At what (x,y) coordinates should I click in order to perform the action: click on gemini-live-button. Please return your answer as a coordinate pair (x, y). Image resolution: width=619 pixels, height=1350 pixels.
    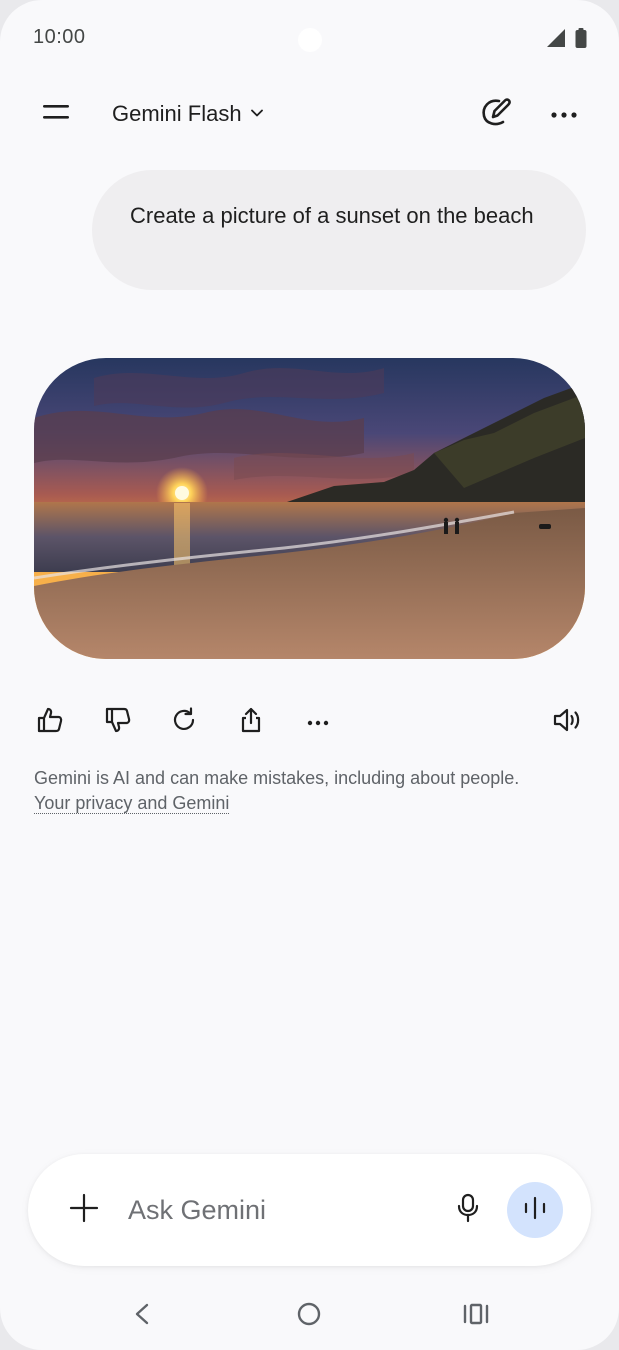
    Looking at the image, I should click on (535, 1210).